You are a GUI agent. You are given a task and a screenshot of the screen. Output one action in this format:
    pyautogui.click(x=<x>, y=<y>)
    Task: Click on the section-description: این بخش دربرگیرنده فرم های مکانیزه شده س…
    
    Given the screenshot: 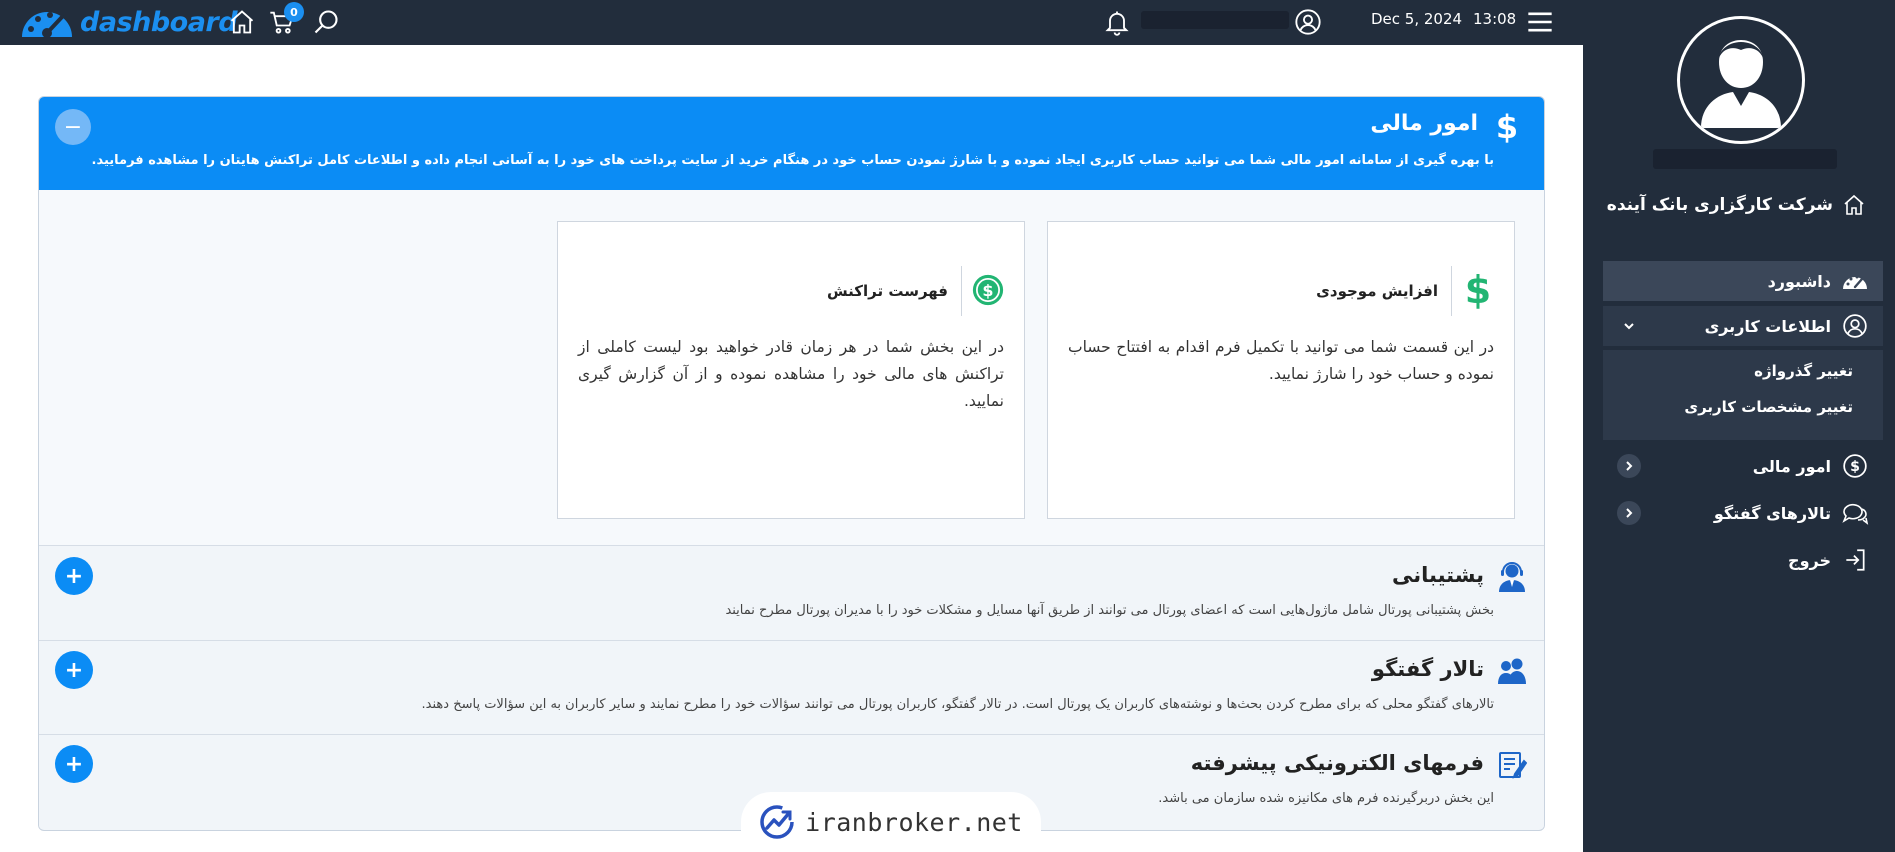 What is the action you would take?
    pyautogui.click(x=1326, y=798)
    